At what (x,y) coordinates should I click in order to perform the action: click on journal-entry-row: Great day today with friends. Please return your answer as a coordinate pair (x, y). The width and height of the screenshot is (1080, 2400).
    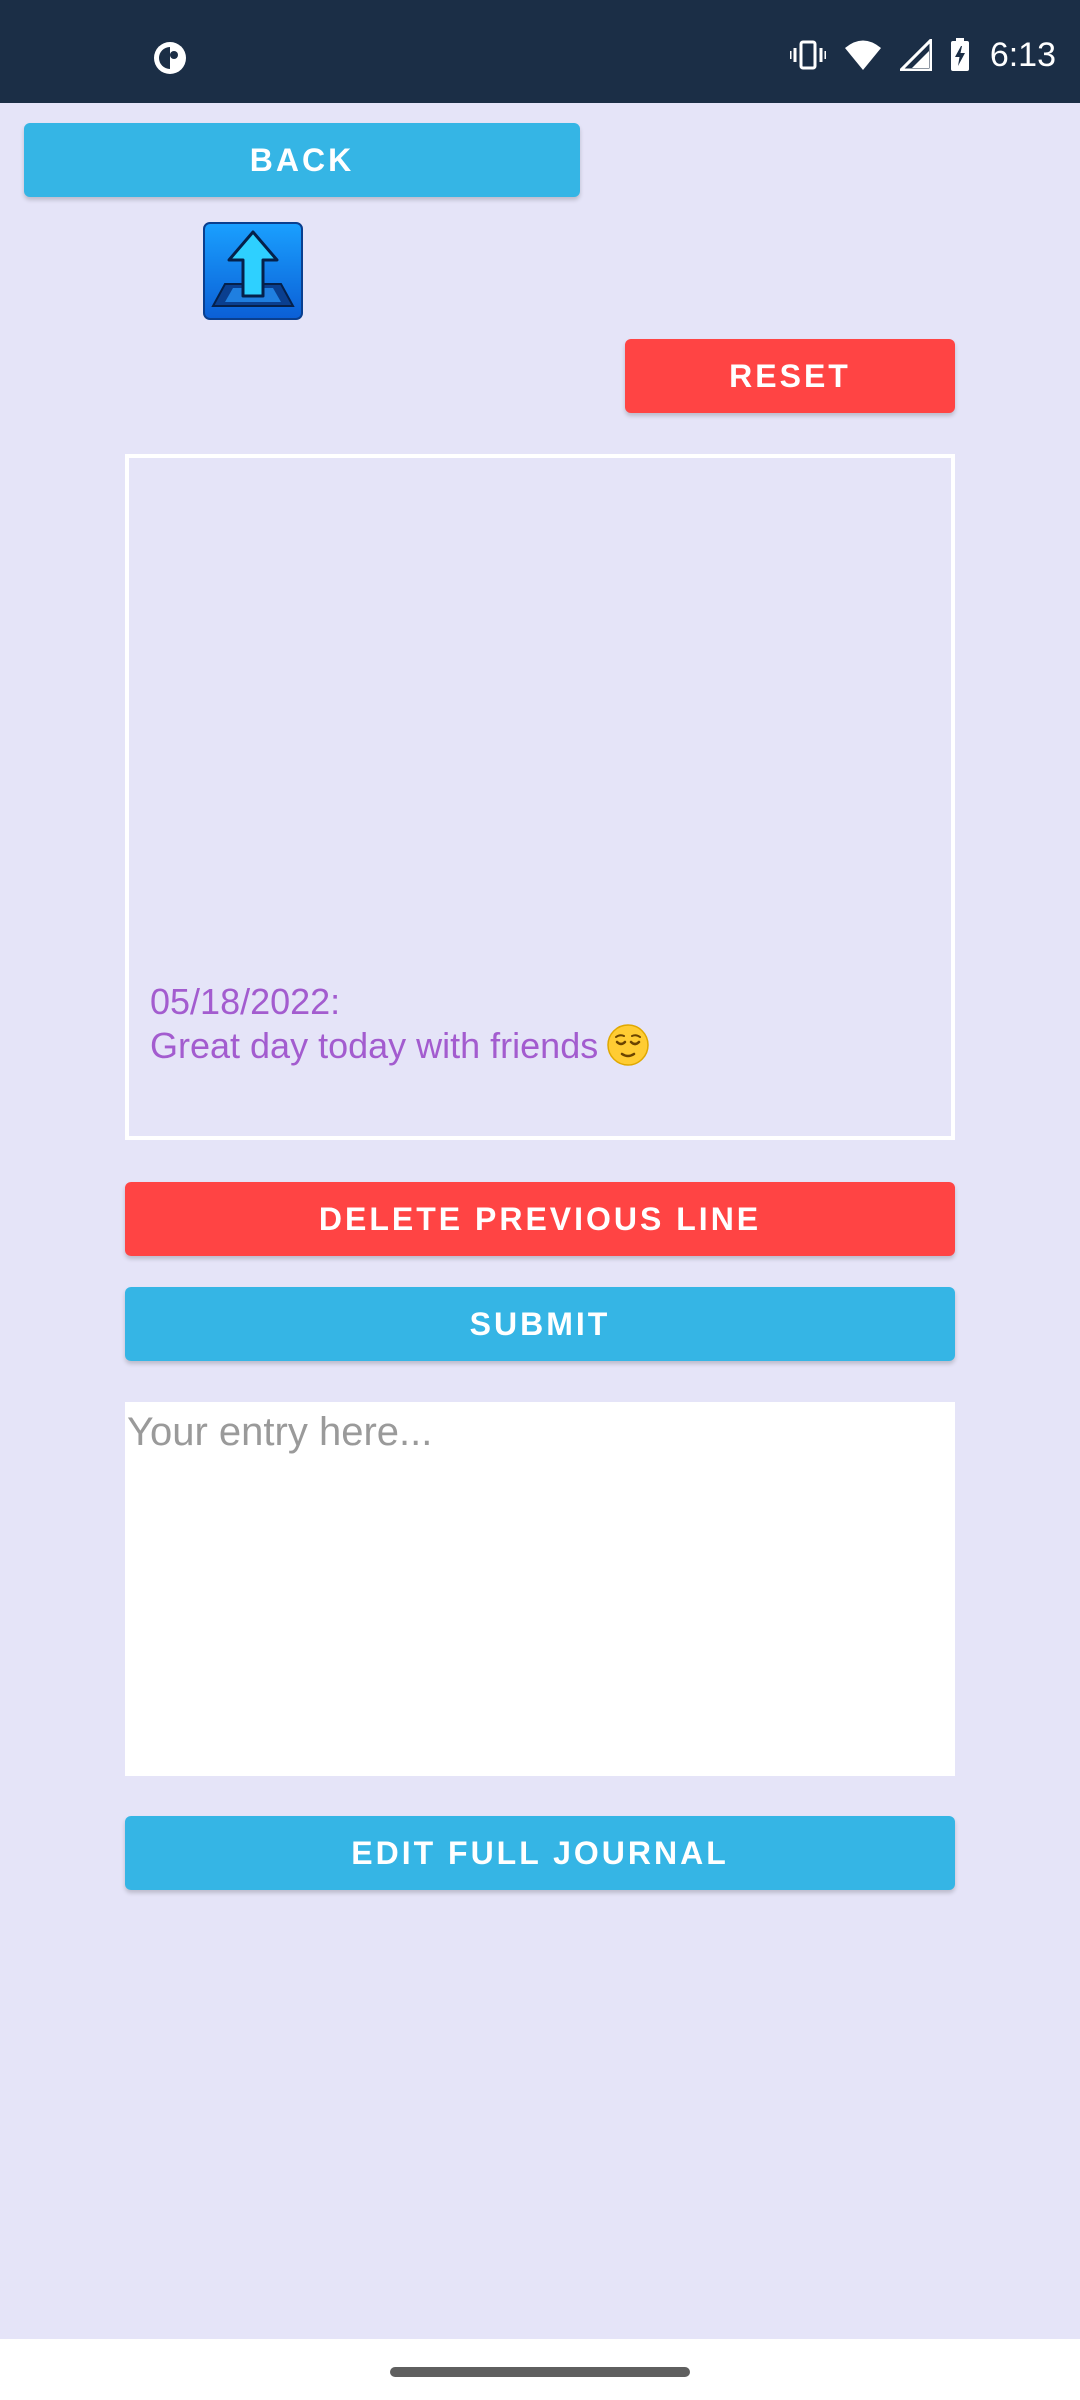
    Looking at the image, I should click on (540, 1047).